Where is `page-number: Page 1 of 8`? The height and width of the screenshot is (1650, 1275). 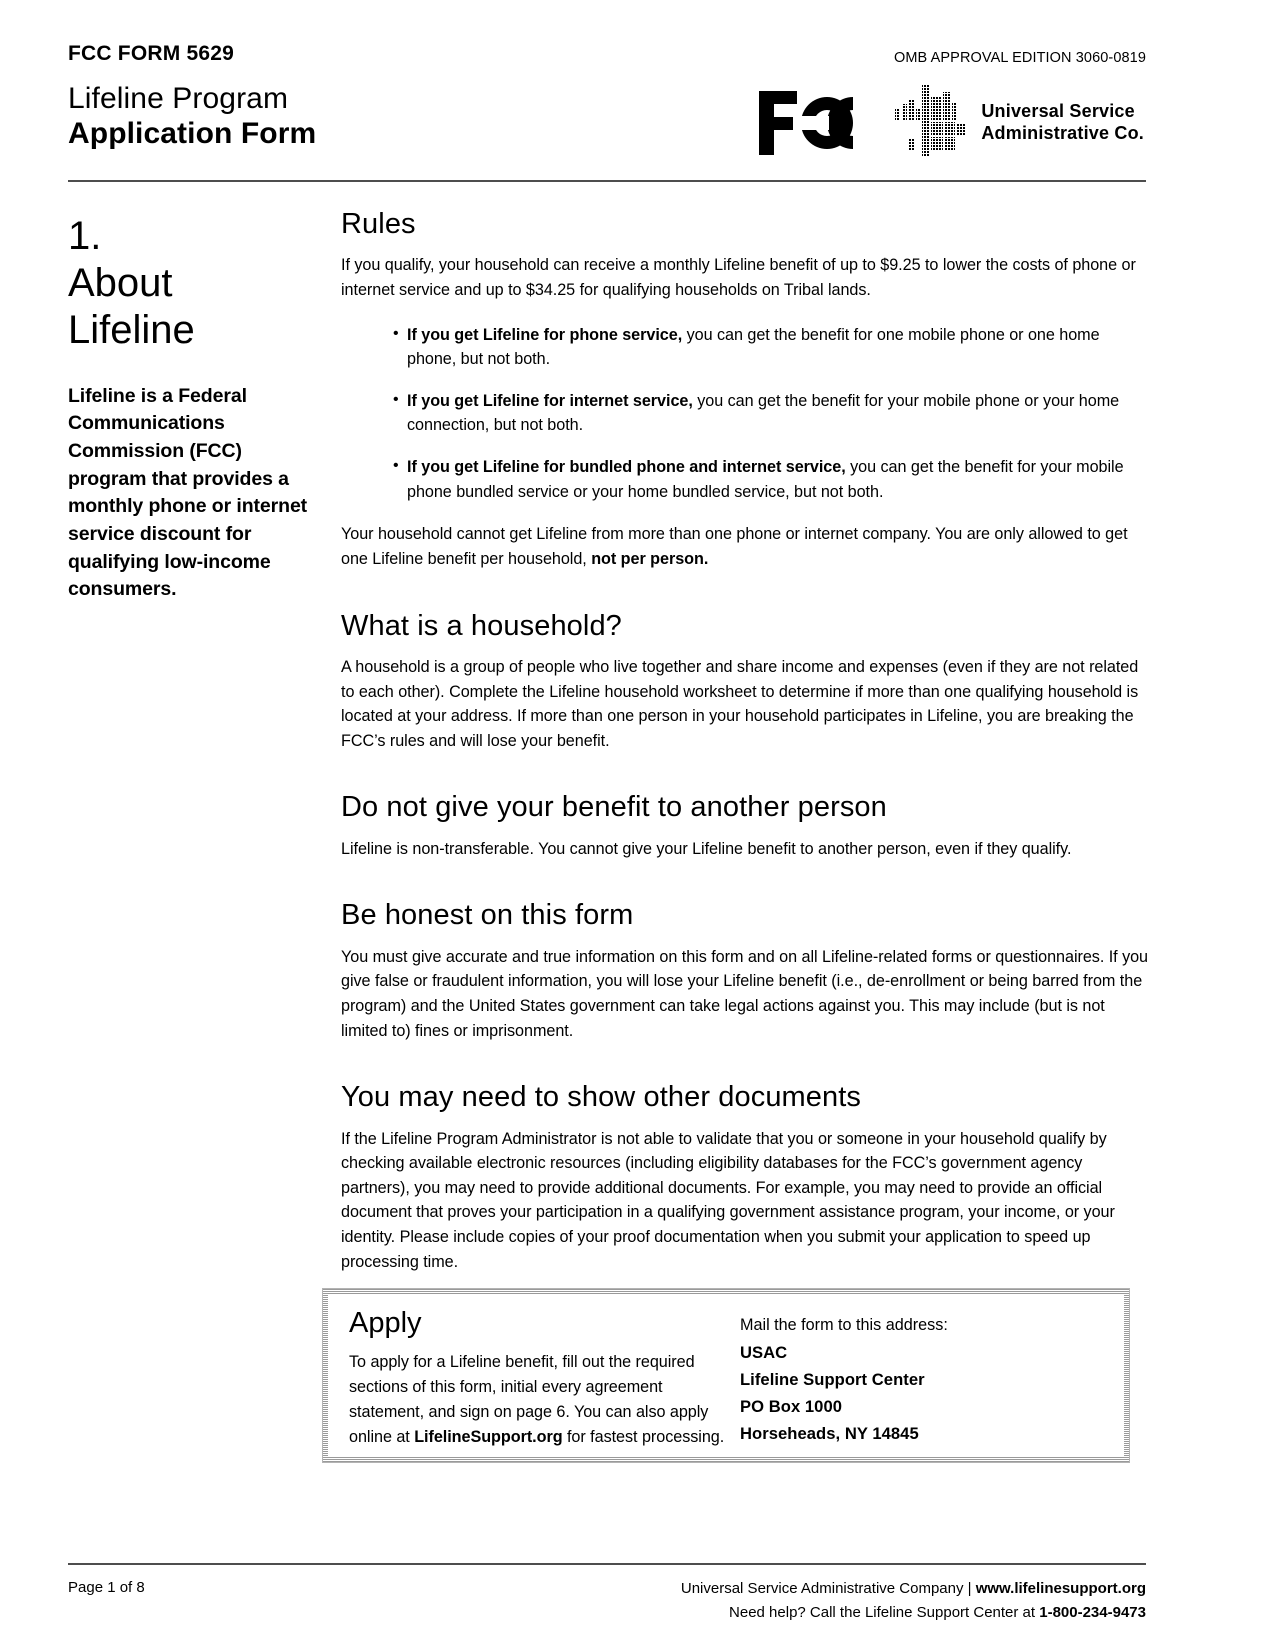 page-number: Page 1 of 8 is located at coordinates (106, 1587).